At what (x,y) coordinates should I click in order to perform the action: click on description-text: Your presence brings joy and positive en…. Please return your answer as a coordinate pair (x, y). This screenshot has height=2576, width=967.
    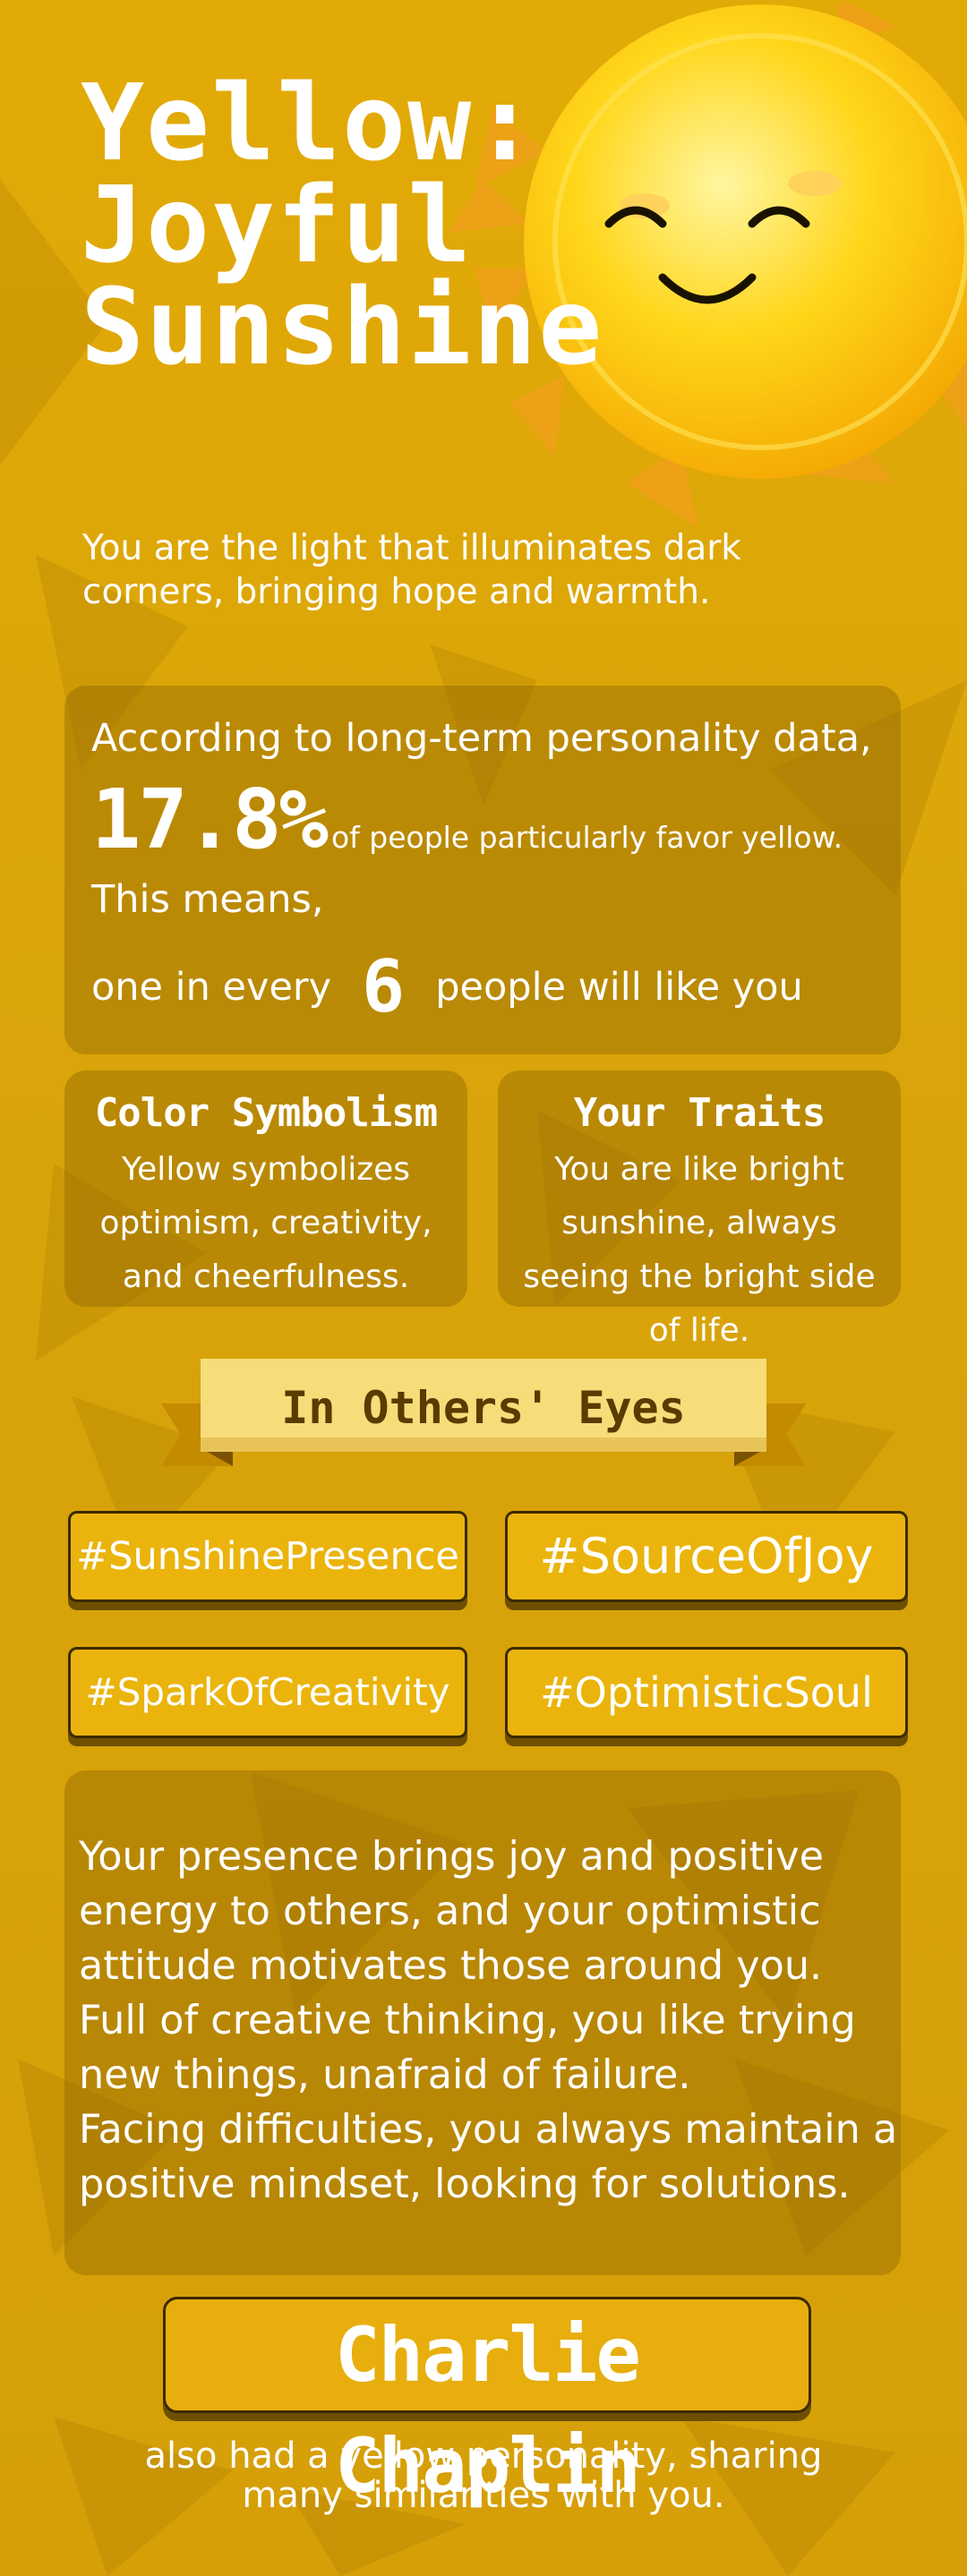
    Looking at the image, I should click on (488, 2020).